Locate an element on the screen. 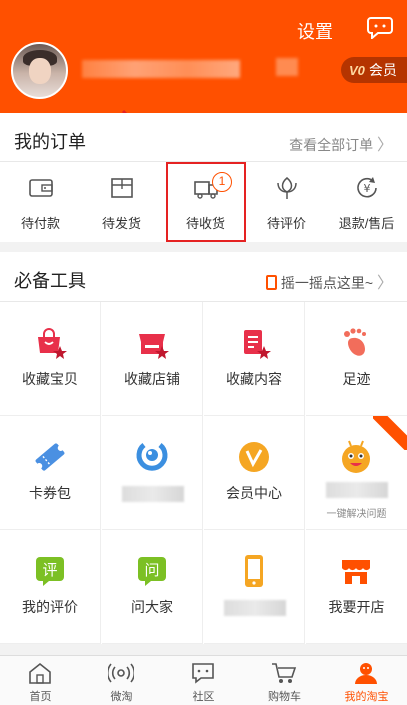 This screenshot has height=705, width=407. tab-my-taobao: 我的淘宝 is located at coordinates (366, 680).